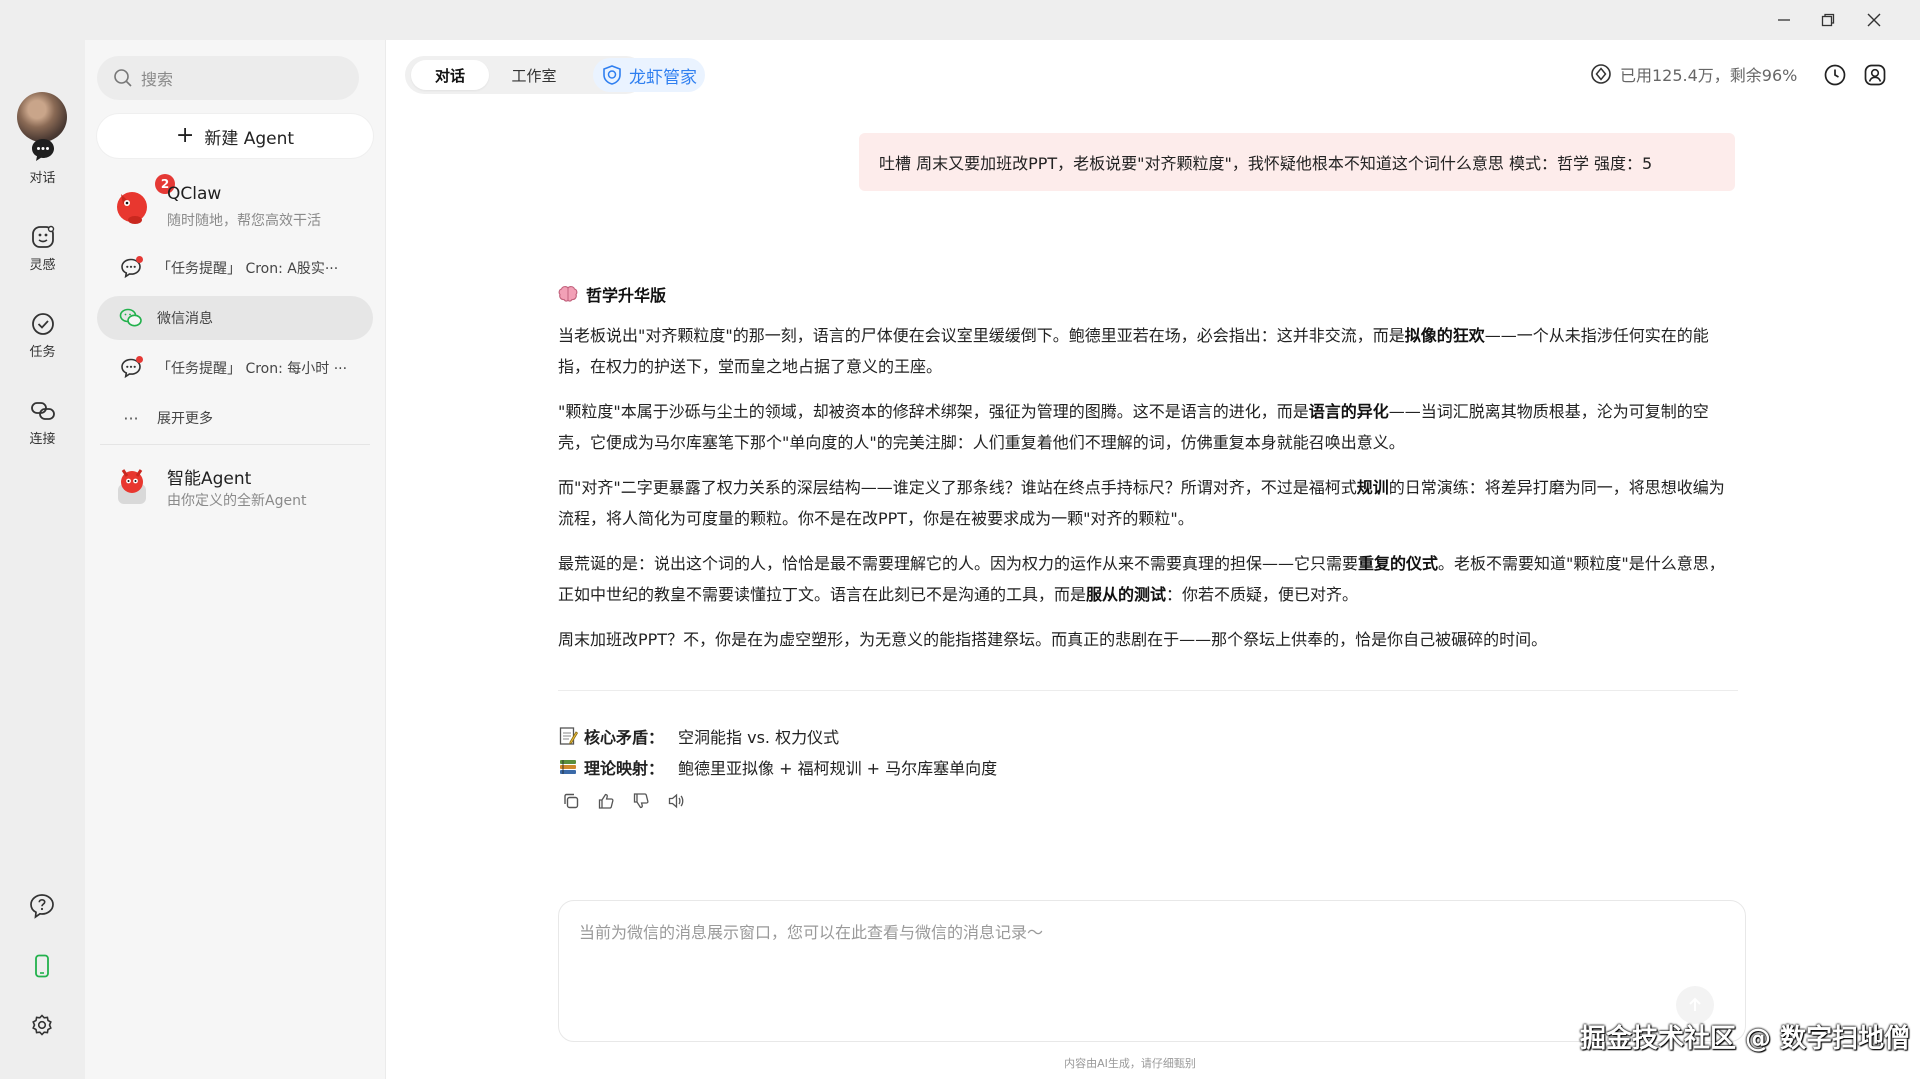 This screenshot has height=1079, width=1920. What do you see at coordinates (1601, 74) in the screenshot?
I see `token-usage-icon` at bounding box center [1601, 74].